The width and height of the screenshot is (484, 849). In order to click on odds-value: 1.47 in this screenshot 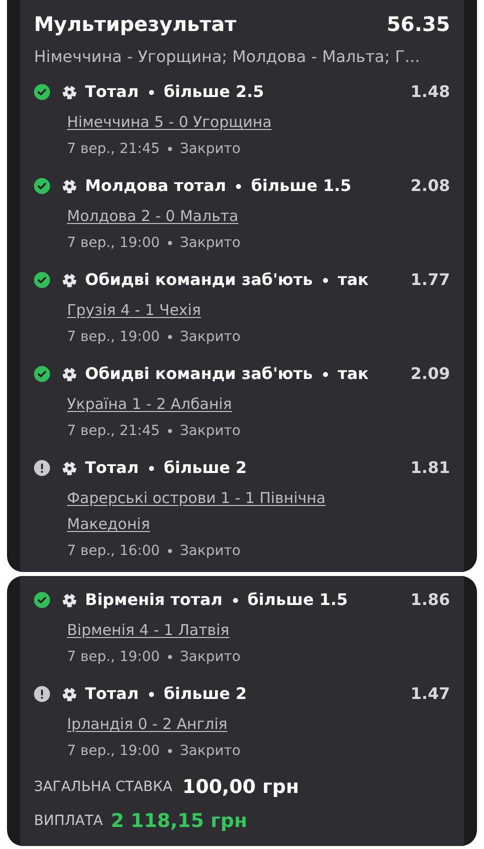, I will do `click(430, 694)`.